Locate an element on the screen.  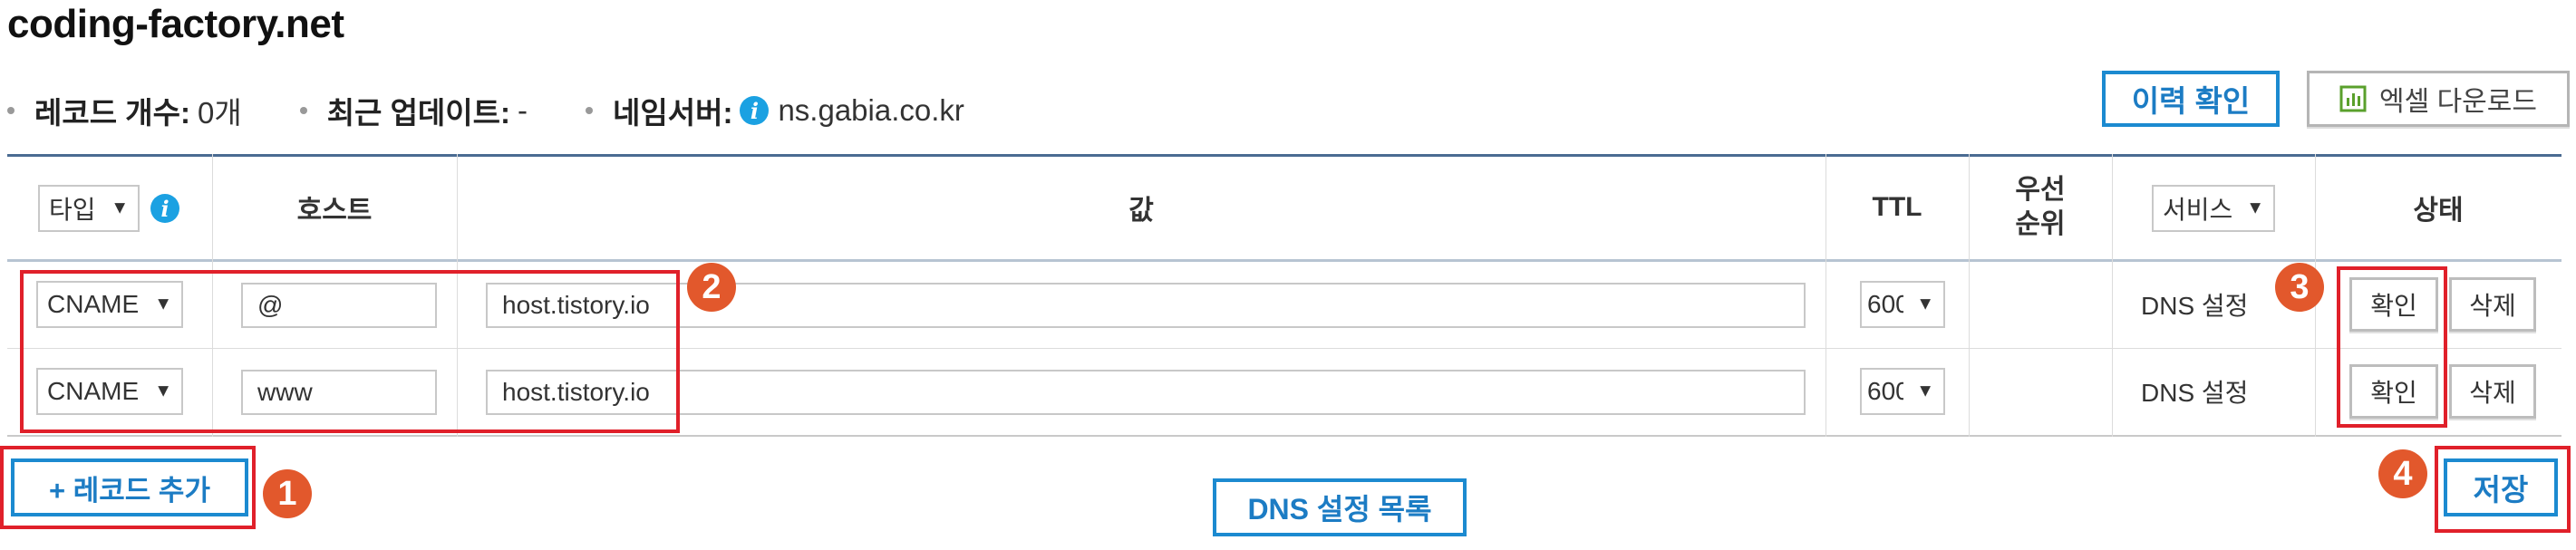
history-button: 이력 확인 is located at coordinates (2191, 99).